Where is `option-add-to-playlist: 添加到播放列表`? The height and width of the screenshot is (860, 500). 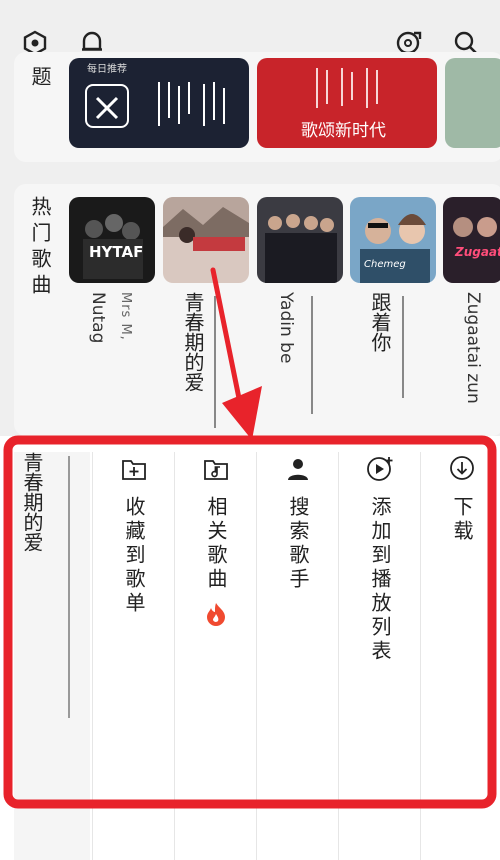 option-add-to-playlist: 添加到播放列表 is located at coordinates (379, 656).